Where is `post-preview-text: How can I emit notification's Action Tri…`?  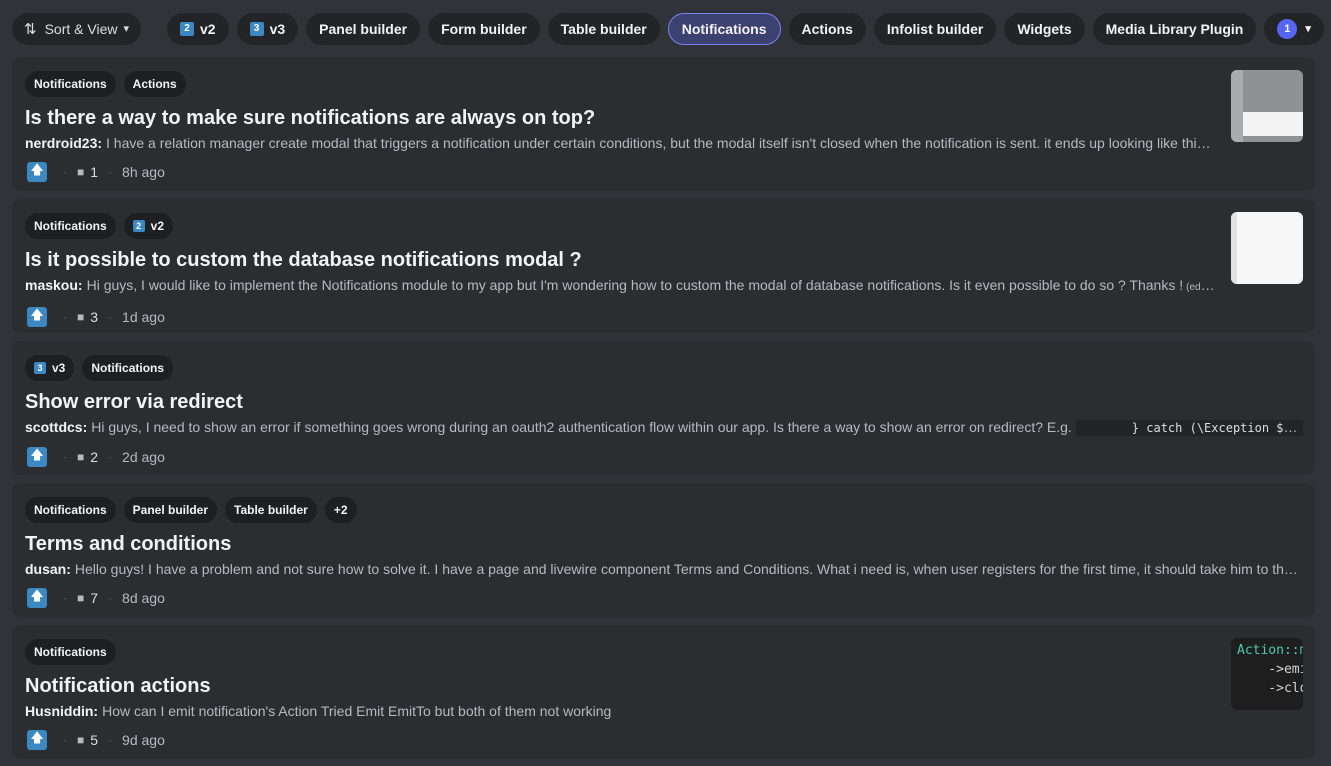
post-preview-text: How can I emit notification's Action Tri… is located at coordinates (357, 711).